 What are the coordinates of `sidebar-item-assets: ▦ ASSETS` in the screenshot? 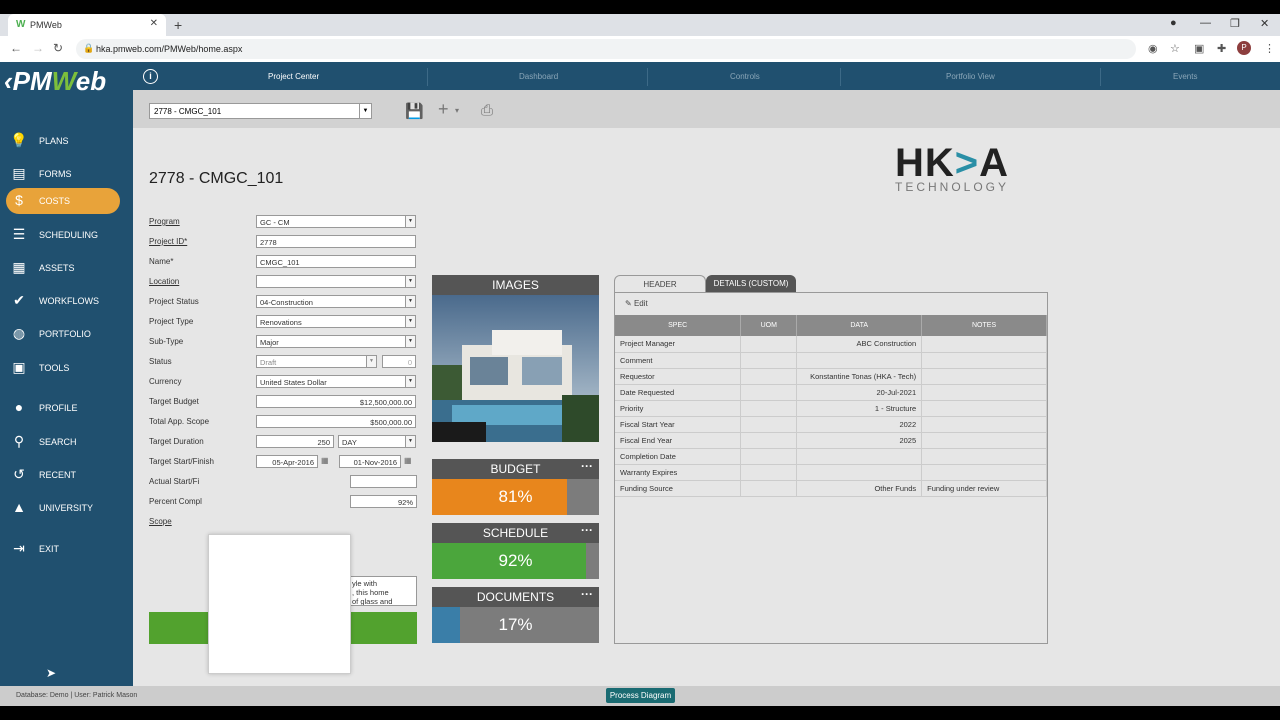 It's located at (66, 268).